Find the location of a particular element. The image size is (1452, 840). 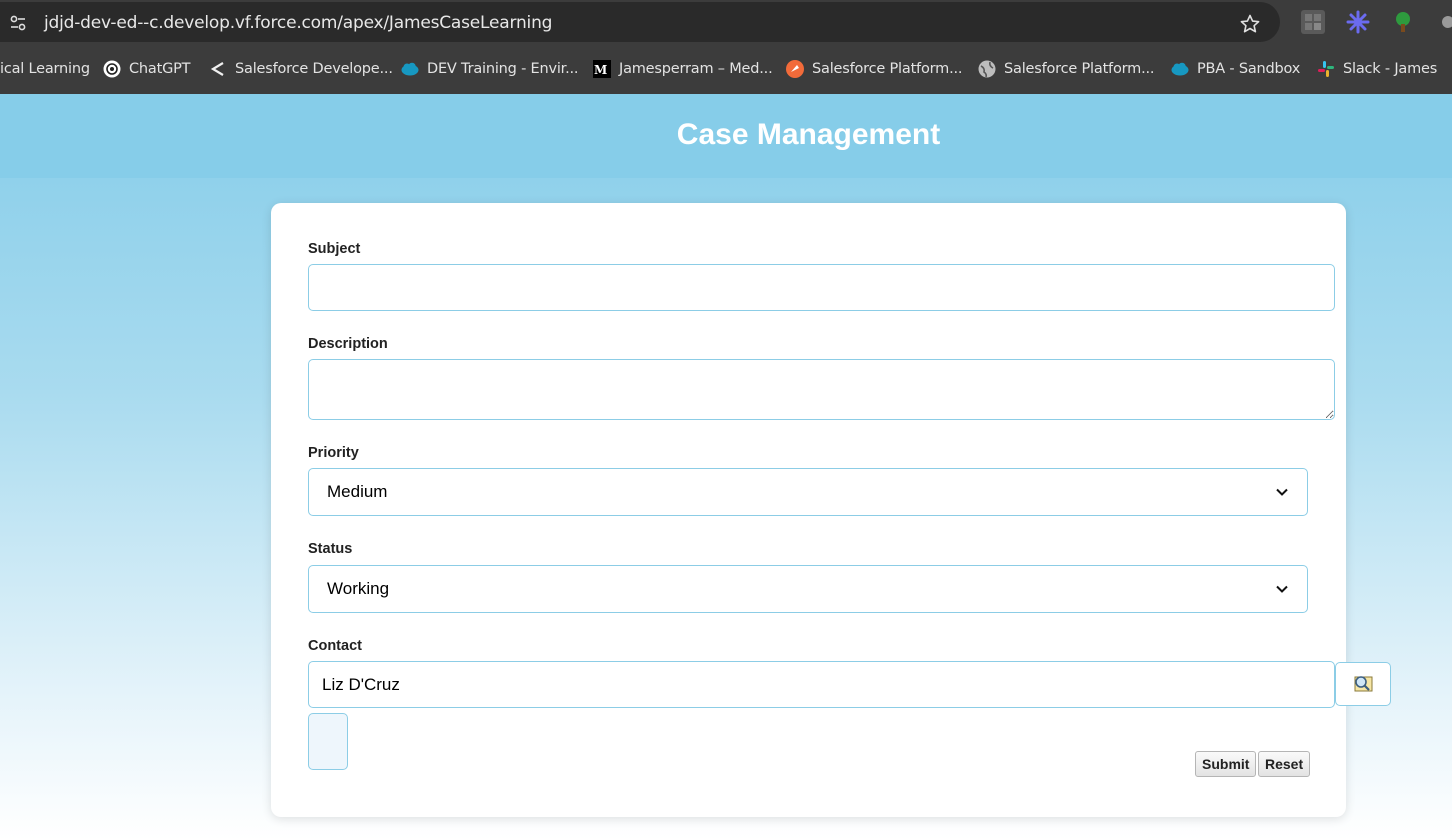

page-header: Case Management is located at coordinates (726, 136).